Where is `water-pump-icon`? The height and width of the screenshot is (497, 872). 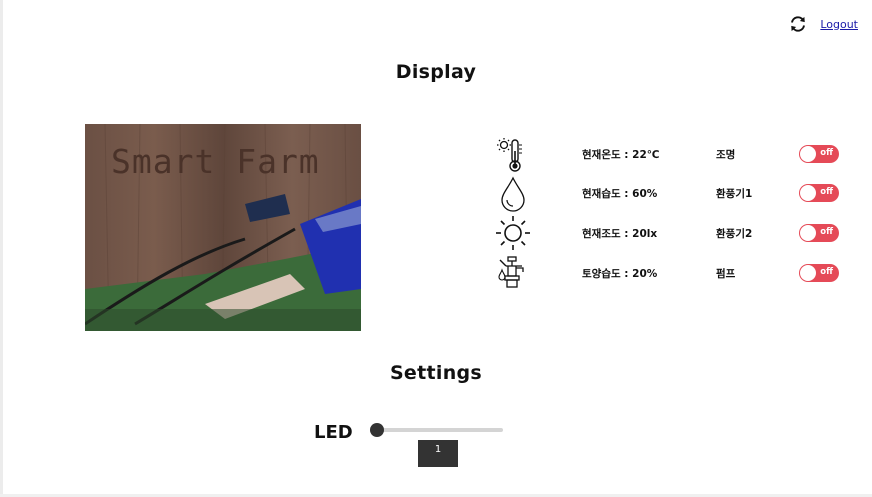 water-pump-icon is located at coordinates (513, 272).